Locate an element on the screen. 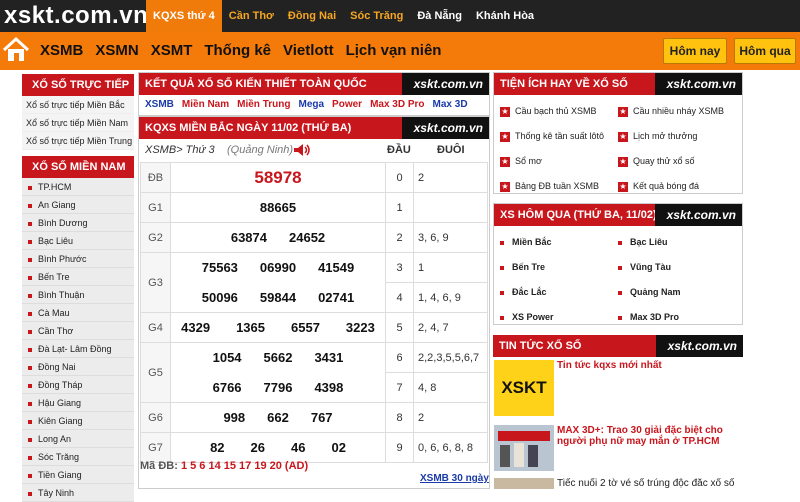 The height and width of the screenshot is (502, 800). tab-khanh-hoa: Khánh Hòa is located at coordinates (505, 16).